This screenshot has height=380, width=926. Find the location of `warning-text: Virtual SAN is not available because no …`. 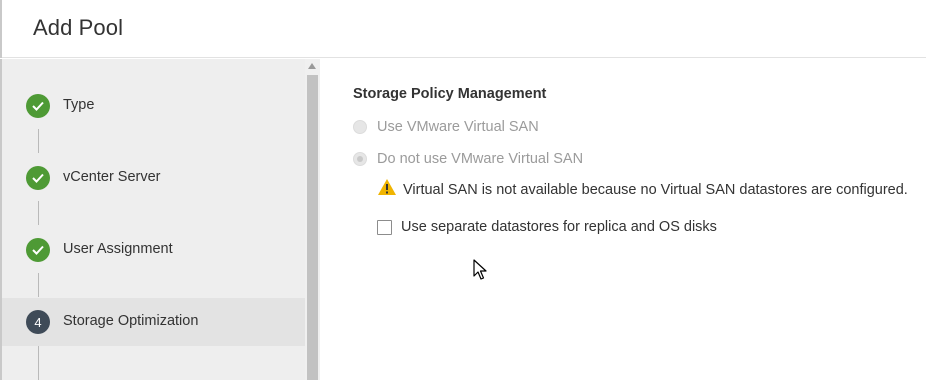

warning-text: Virtual SAN is not available because no … is located at coordinates (655, 189).